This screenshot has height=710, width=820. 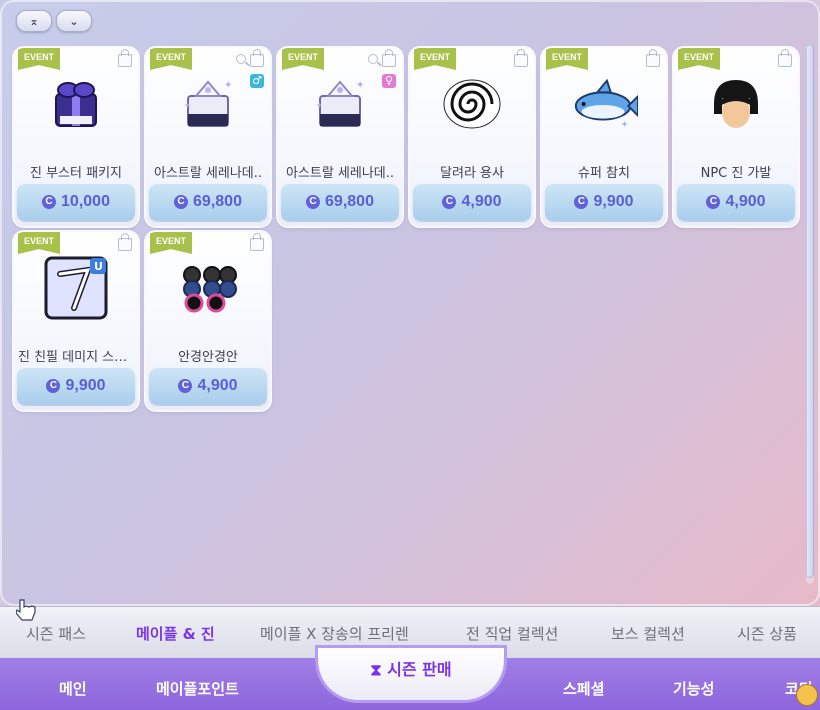 I want to click on nav-maple-point: 메이플포인트, so click(x=197, y=688).